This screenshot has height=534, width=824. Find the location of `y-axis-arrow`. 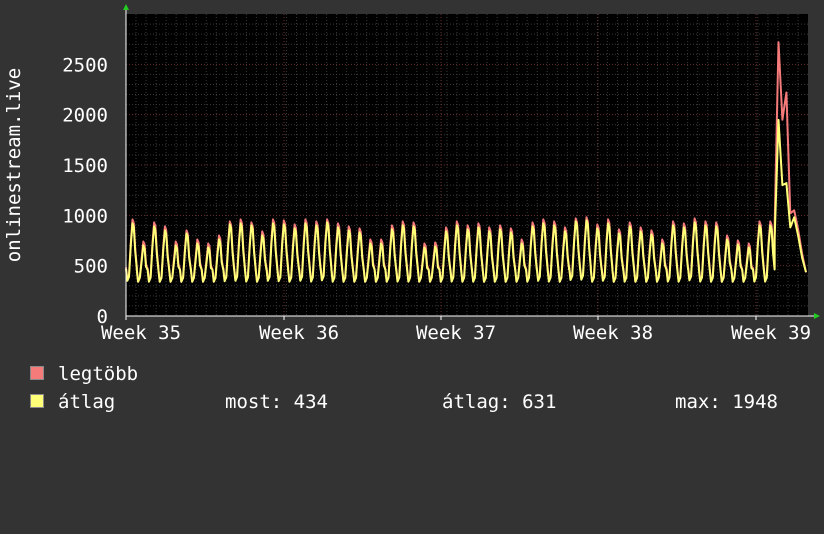

y-axis-arrow is located at coordinates (126, 7).